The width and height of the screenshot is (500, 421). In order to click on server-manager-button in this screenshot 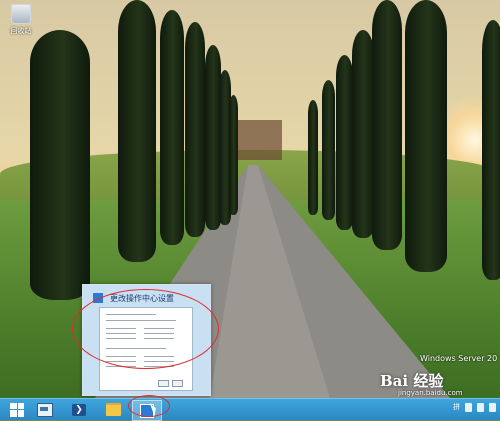, I will do `click(45, 409)`.